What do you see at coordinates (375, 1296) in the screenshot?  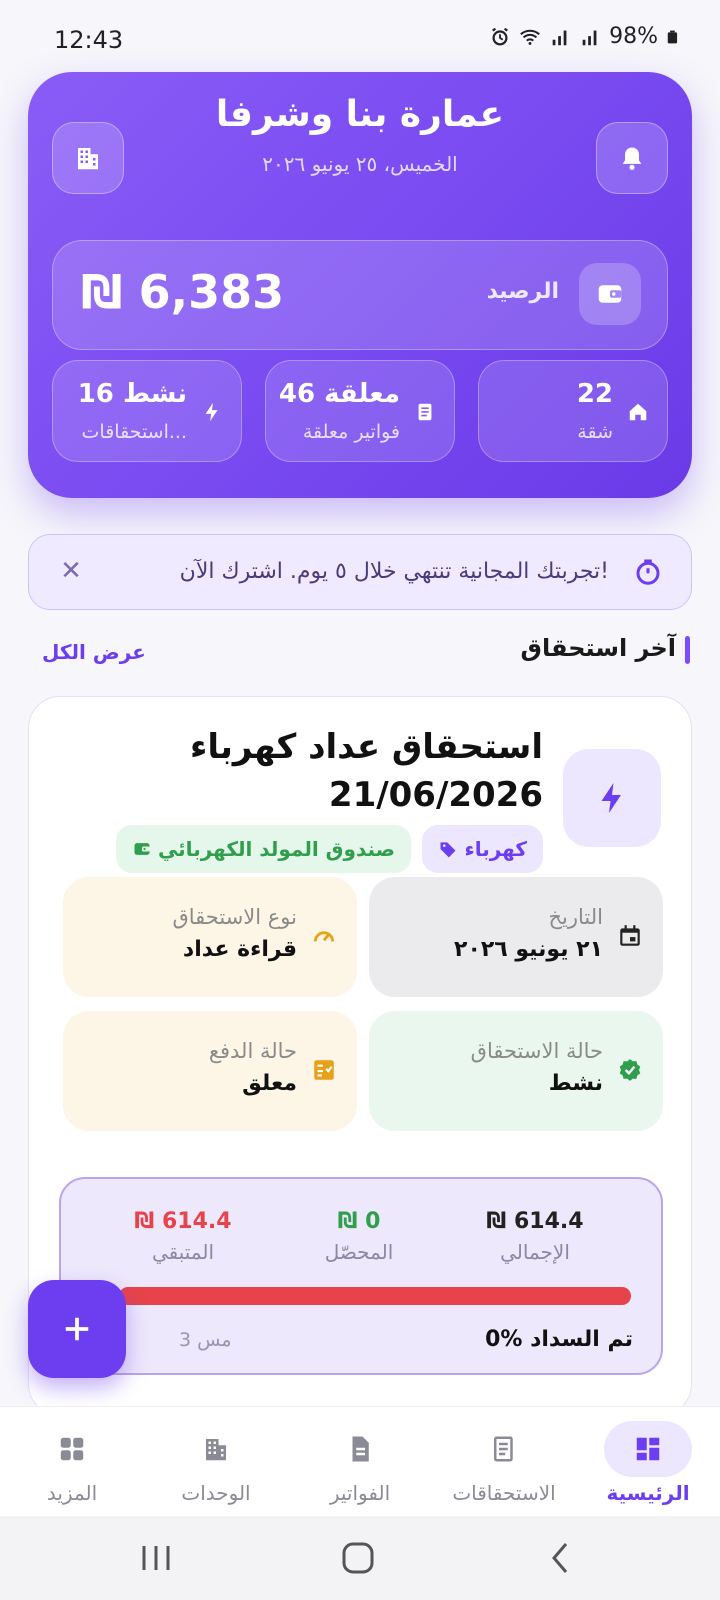 I see `payment-progress-bar` at bounding box center [375, 1296].